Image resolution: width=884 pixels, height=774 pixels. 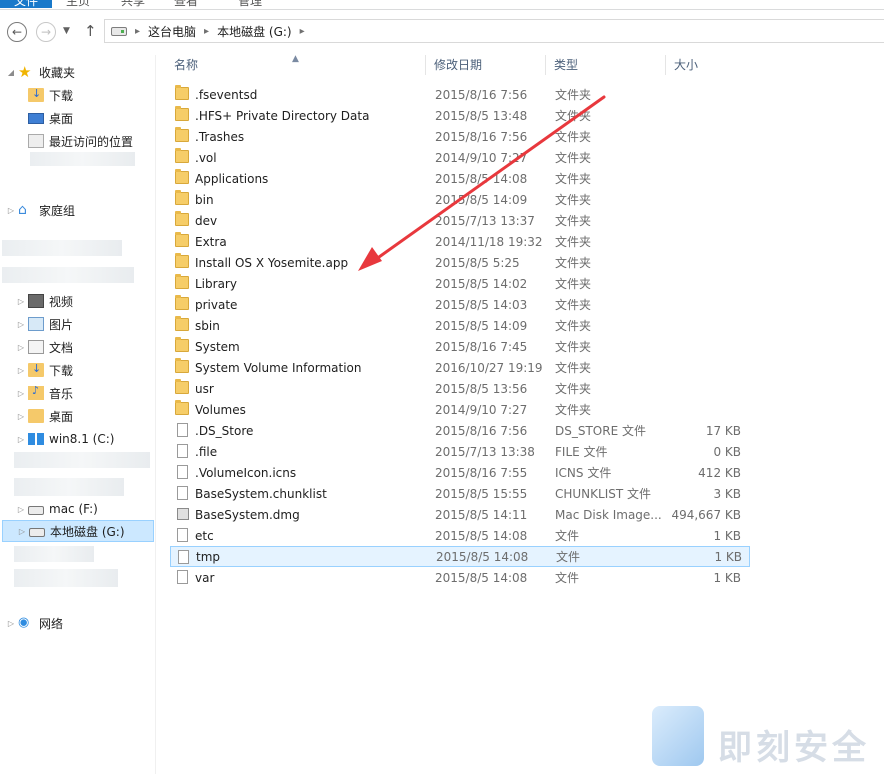 What do you see at coordinates (50, 118) in the screenshot?
I see `sidebar-item-desktop: 桌面` at bounding box center [50, 118].